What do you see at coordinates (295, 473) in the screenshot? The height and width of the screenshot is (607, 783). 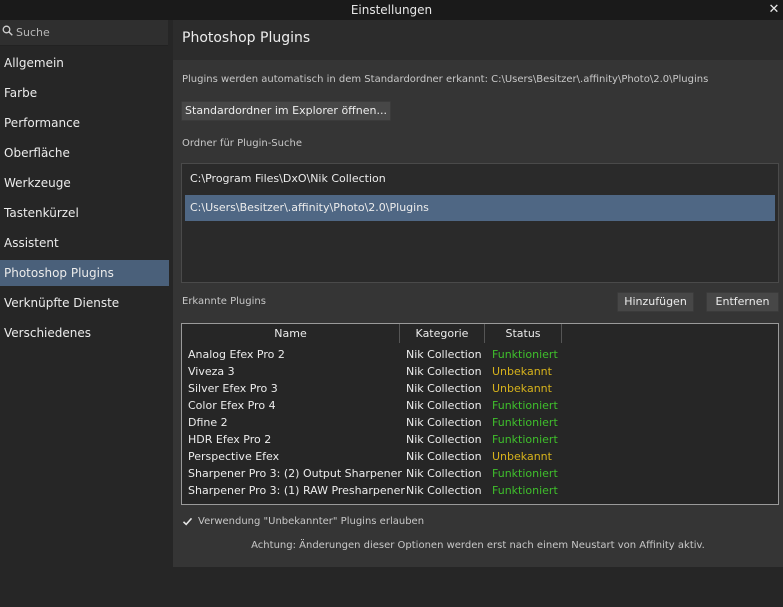 I see `plugin-name-cell: Sharpener Pro 3: (2) Output Sharpener` at bounding box center [295, 473].